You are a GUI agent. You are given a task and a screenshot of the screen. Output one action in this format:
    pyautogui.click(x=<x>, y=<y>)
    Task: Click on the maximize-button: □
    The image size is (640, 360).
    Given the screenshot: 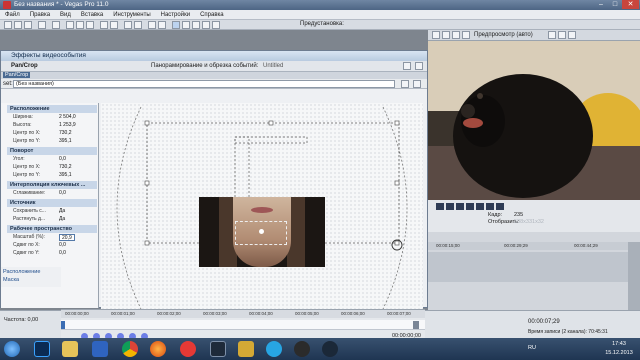 What is the action you would take?
    pyautogui.click(x=615, y=4)
    